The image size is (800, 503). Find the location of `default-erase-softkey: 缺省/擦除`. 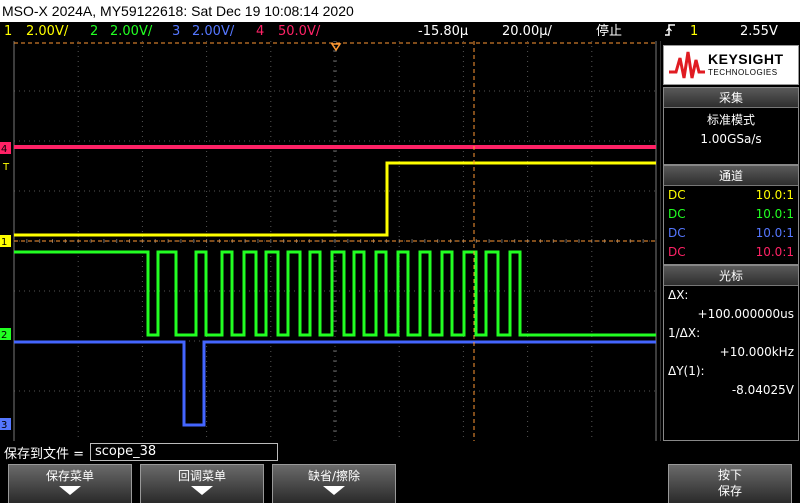

default-erase-softkey: 缺省/擦除 is located at coordinates (334, 483).